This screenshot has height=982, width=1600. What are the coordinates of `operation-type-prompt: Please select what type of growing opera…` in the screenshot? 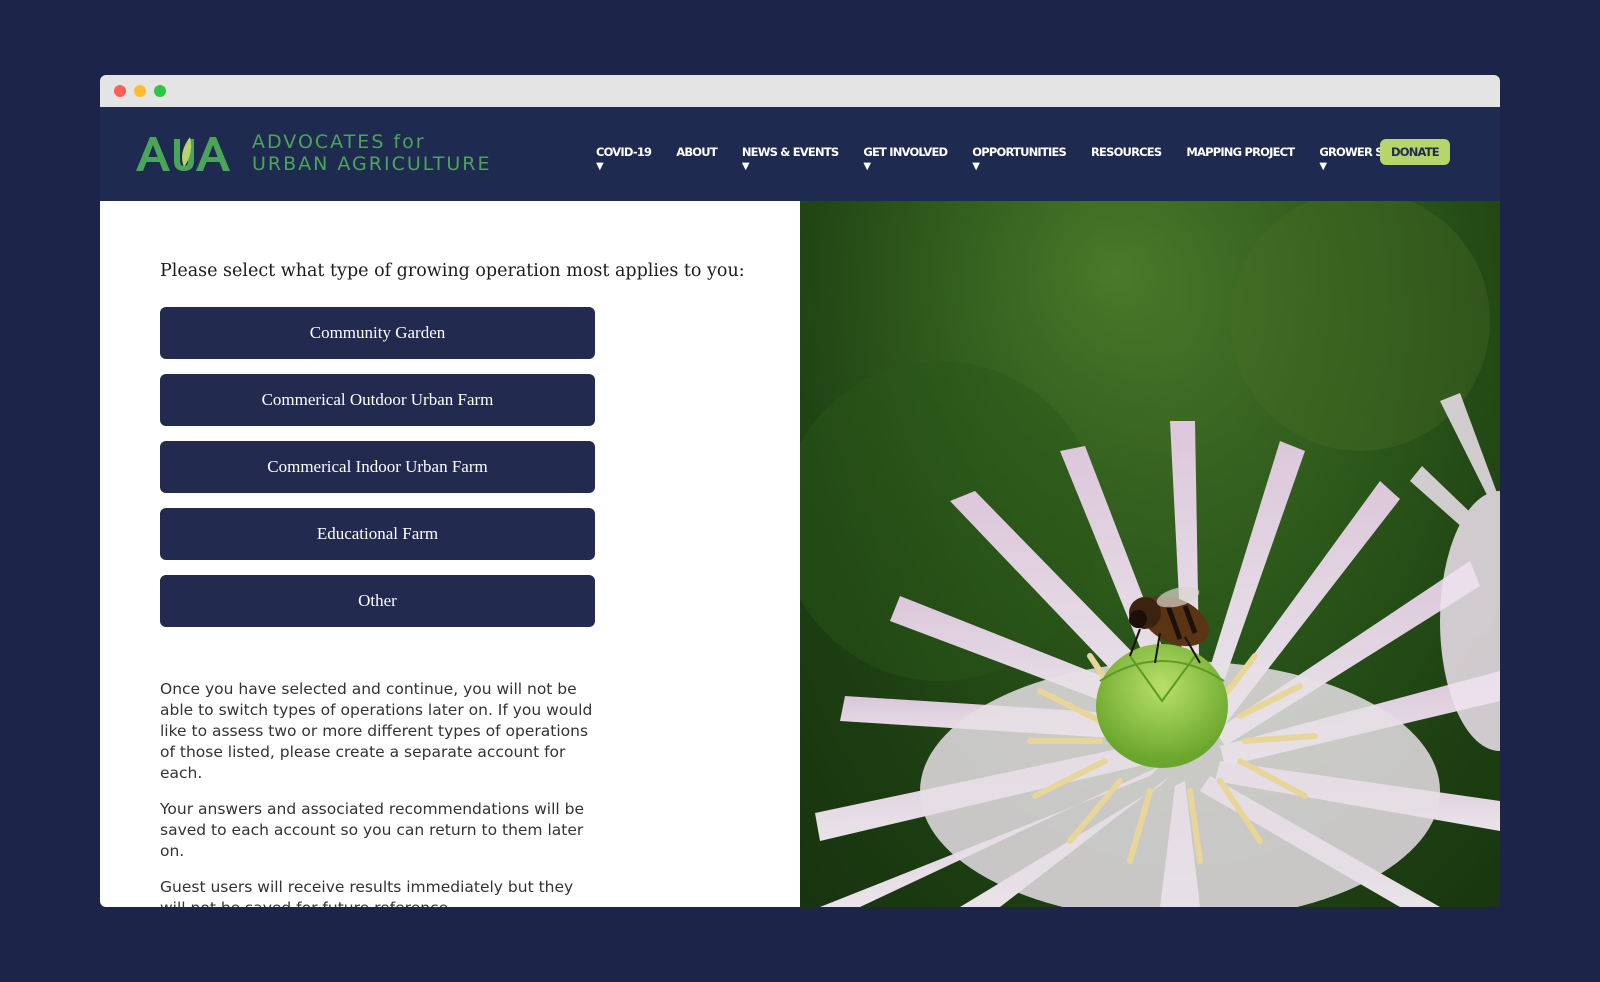 It's located at (452, 271).